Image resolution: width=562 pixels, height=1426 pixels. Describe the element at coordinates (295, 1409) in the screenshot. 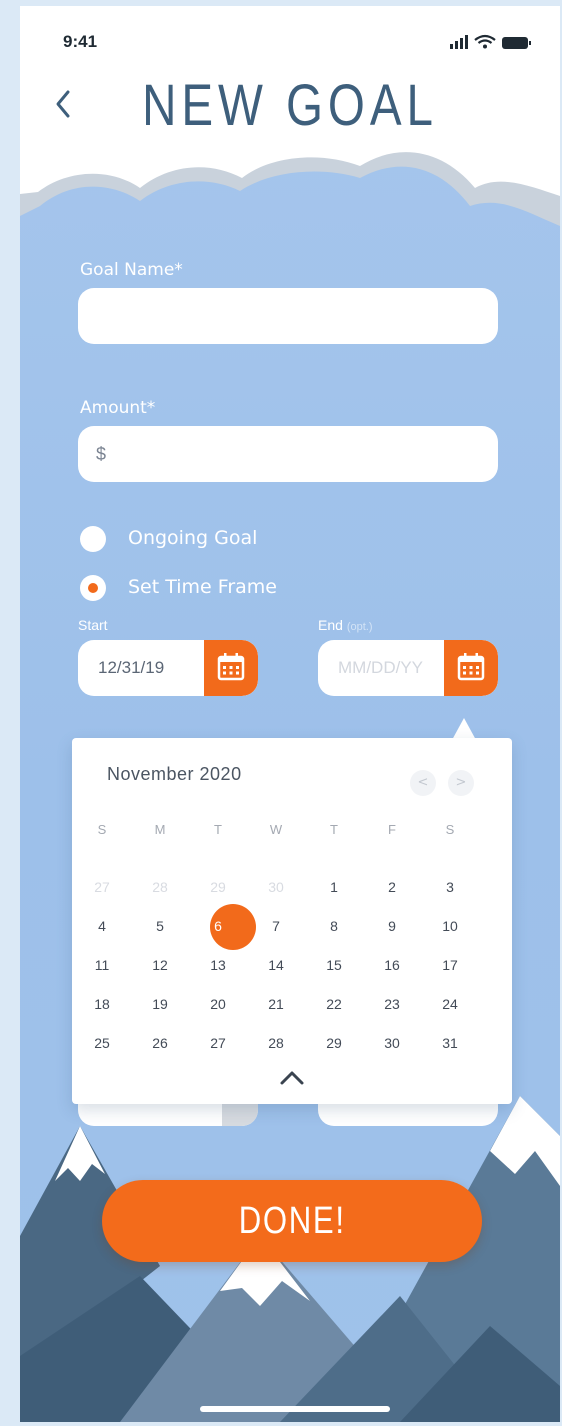

I see `home-indicator` at that location.